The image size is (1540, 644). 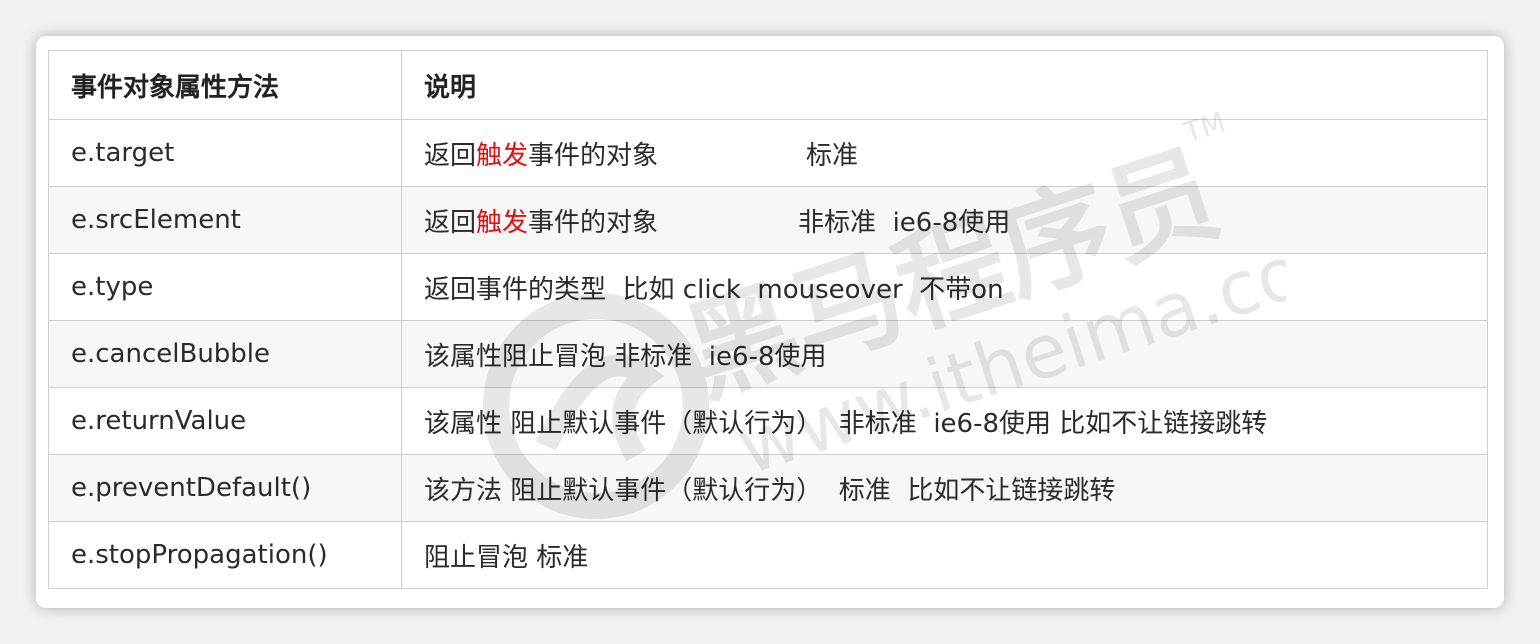 I want to click on method-cell: e.type, so click(x=225, y=287).